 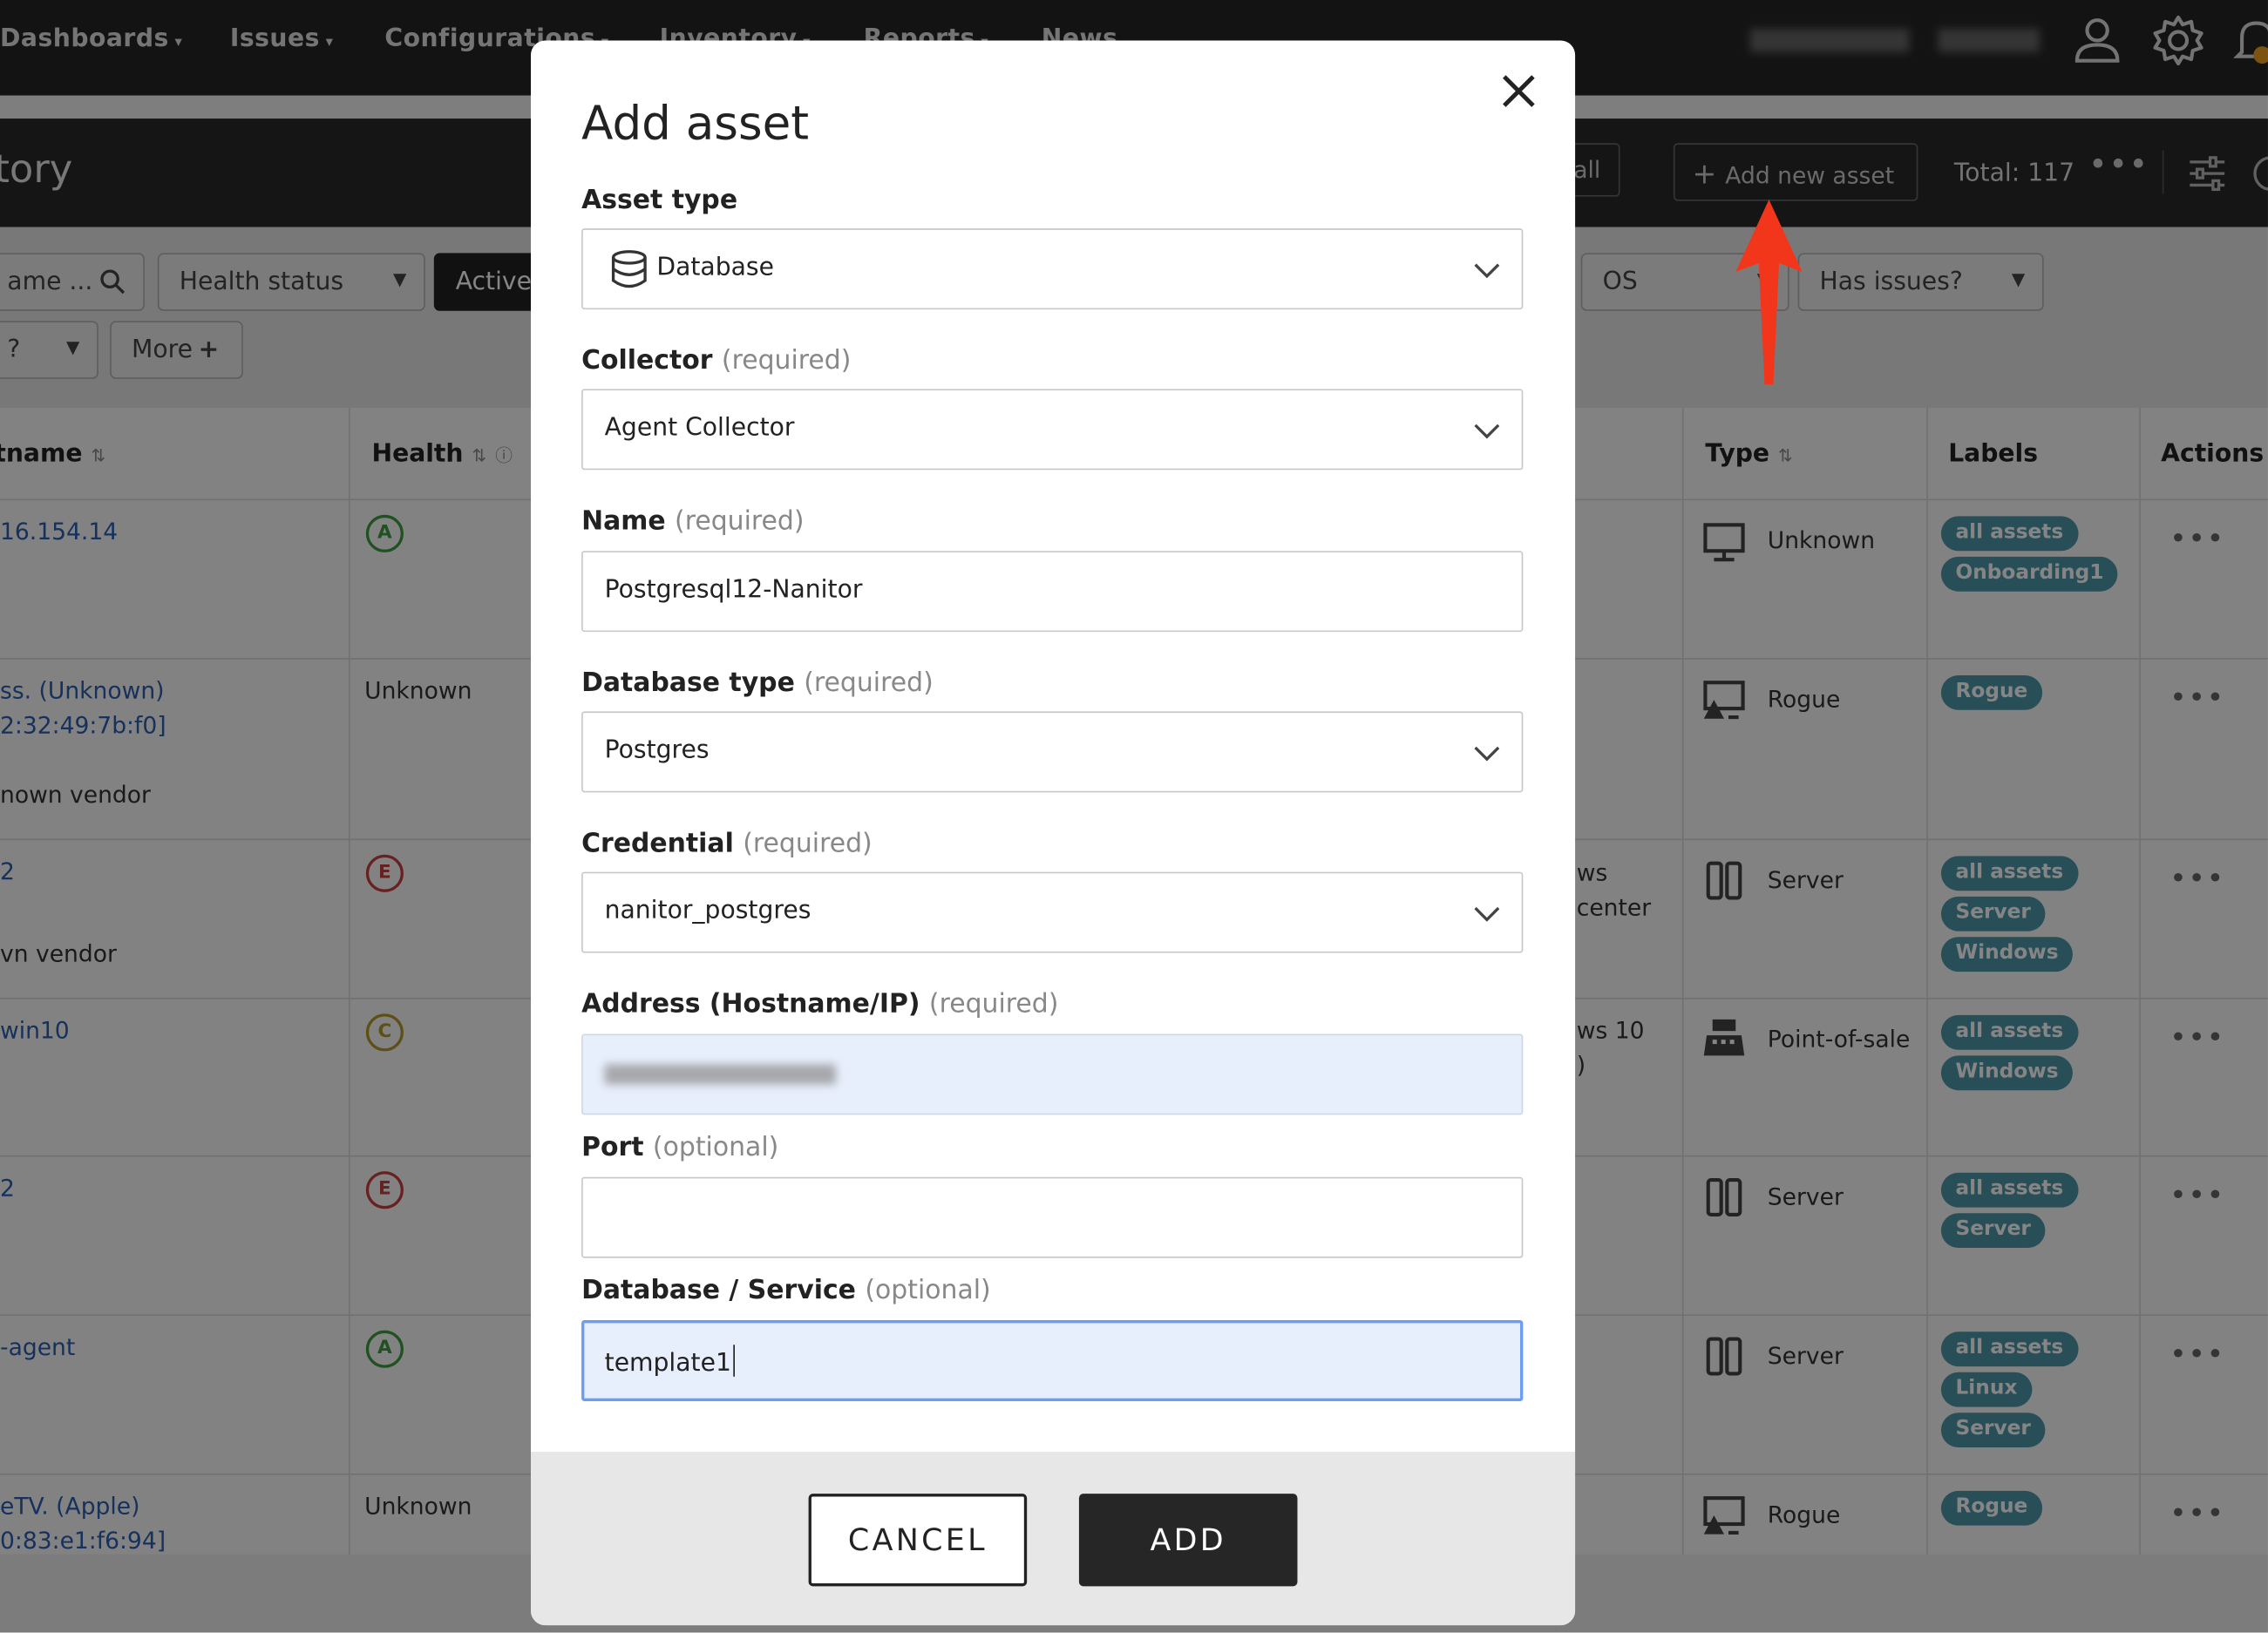 What do you see at coordinates (657, 750) in the screenshot?
I see `database-type-value: Postgres` at bounding box center [657, 750].